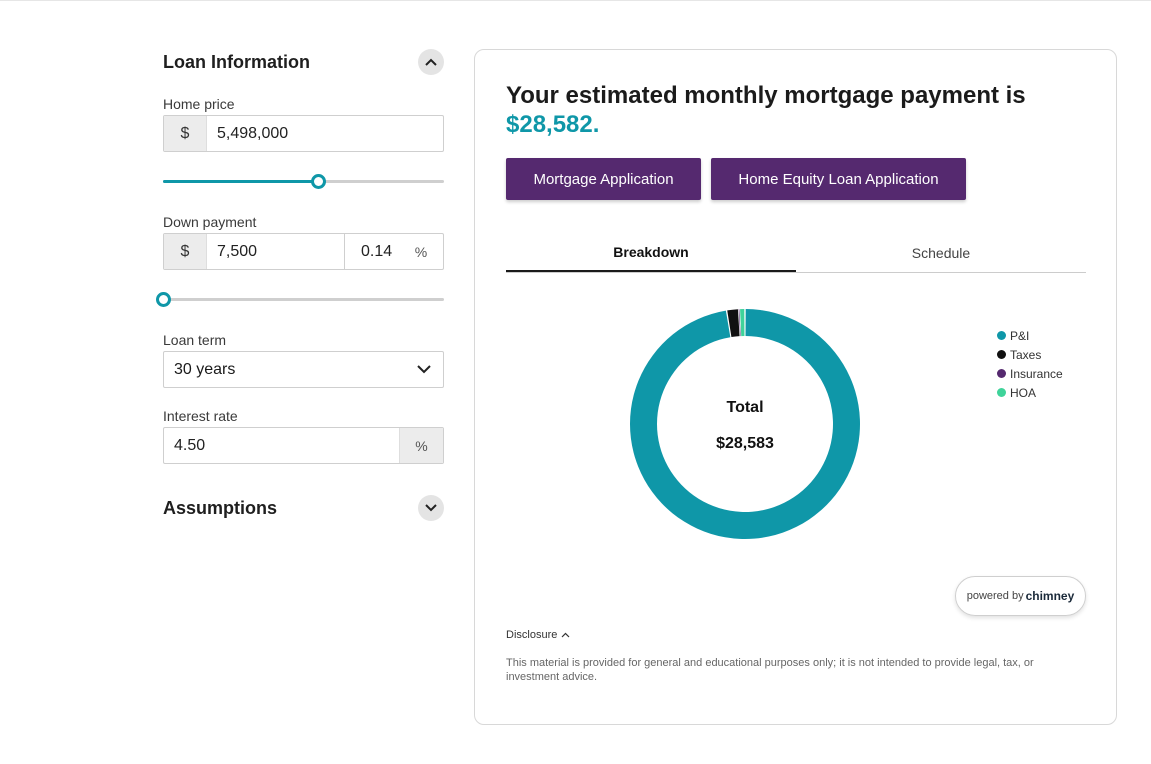  I want to click on payment-donut-chart: Total $28,583, so click(745, 424).